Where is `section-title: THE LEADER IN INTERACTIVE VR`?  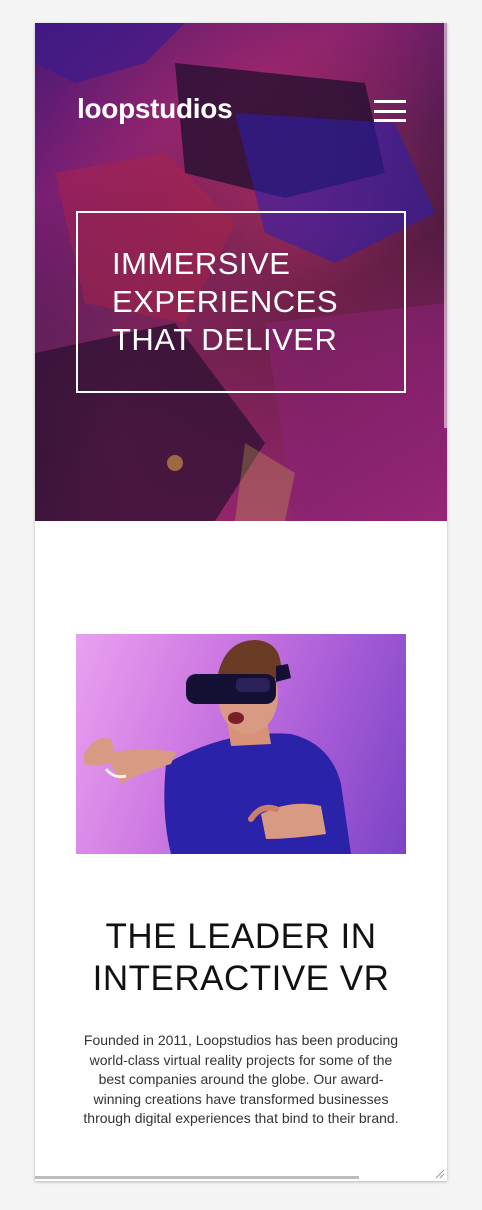
section-title: THE LEADER IN INTERACTIVE VR is located at coordinates (241, 957).